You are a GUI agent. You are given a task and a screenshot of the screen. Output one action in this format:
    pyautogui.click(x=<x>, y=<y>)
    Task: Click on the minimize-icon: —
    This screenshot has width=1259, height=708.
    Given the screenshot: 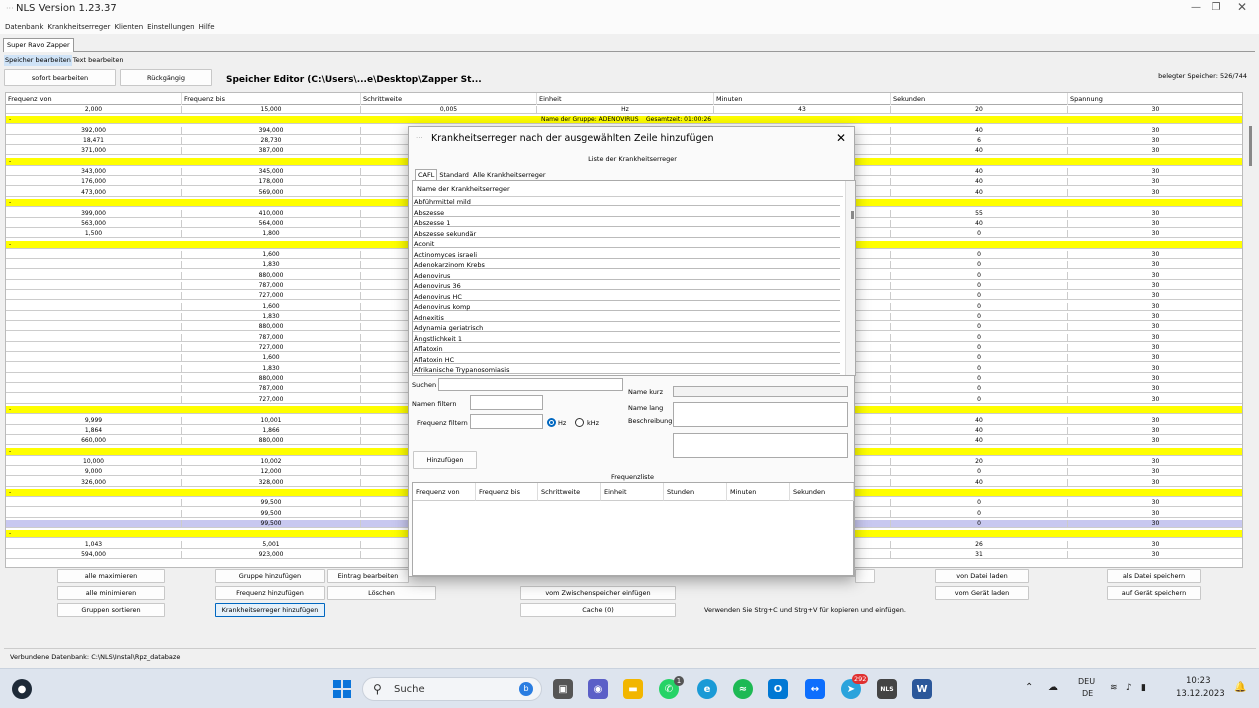 What is the action you would take?
    pyautogui.click(x=1196, y=7)
    